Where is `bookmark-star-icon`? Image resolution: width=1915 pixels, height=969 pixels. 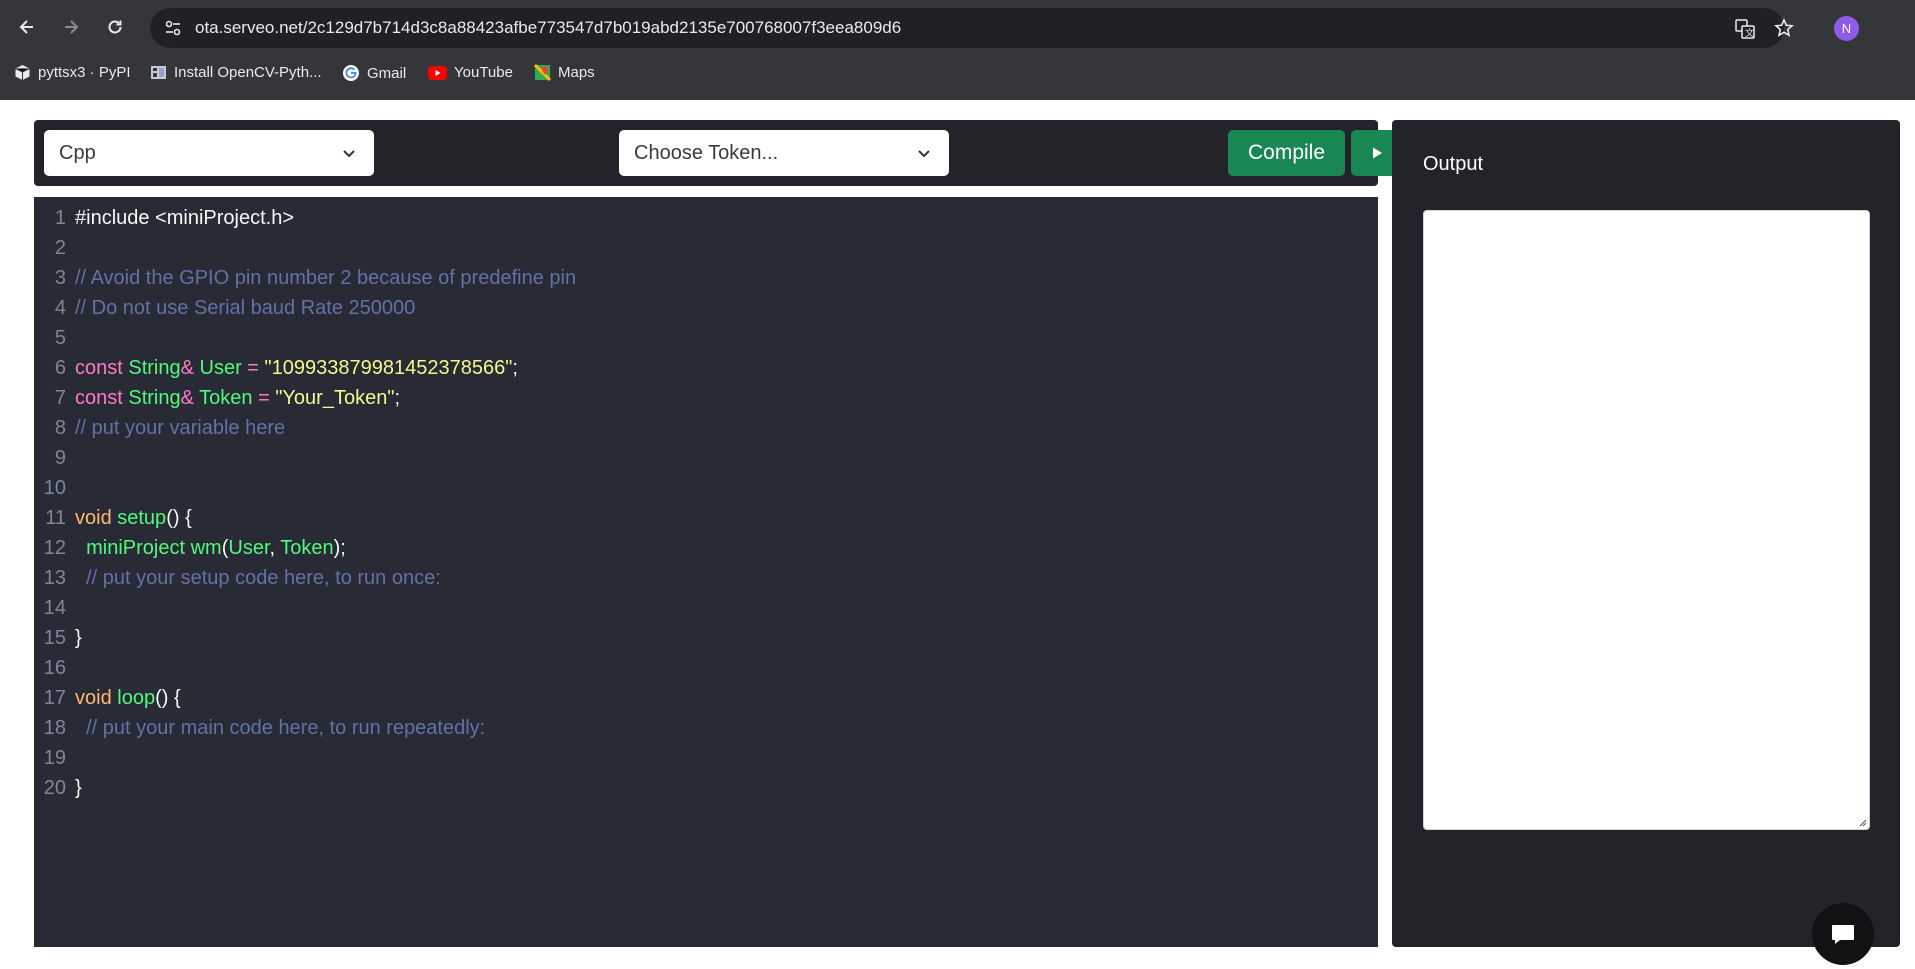
bookmark-star-icon is located at coordinates (1784, 28).